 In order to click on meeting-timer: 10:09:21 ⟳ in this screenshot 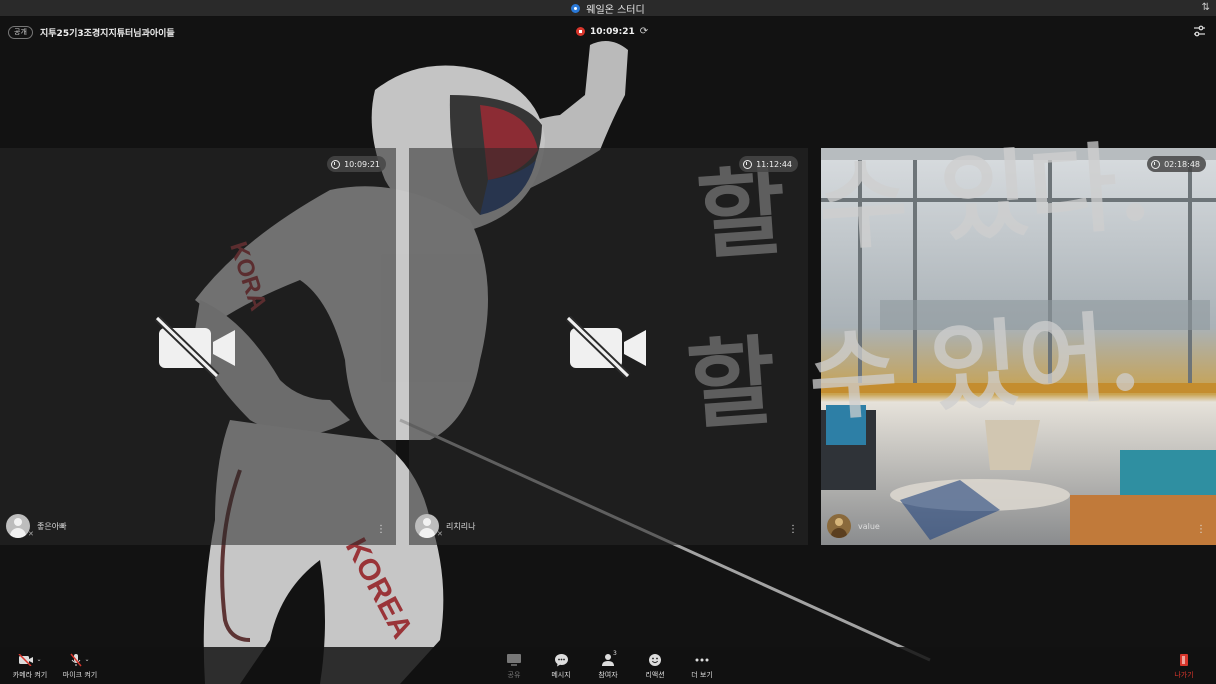, I will do `click(612, 31)`.